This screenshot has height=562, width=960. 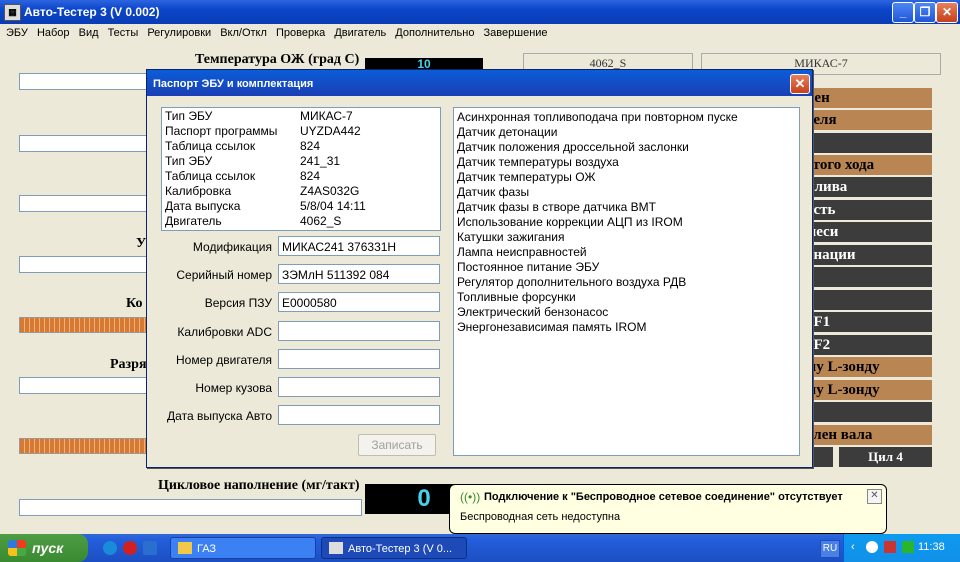 I want to click on adc-calibration-input, so click(x=359, y=331).